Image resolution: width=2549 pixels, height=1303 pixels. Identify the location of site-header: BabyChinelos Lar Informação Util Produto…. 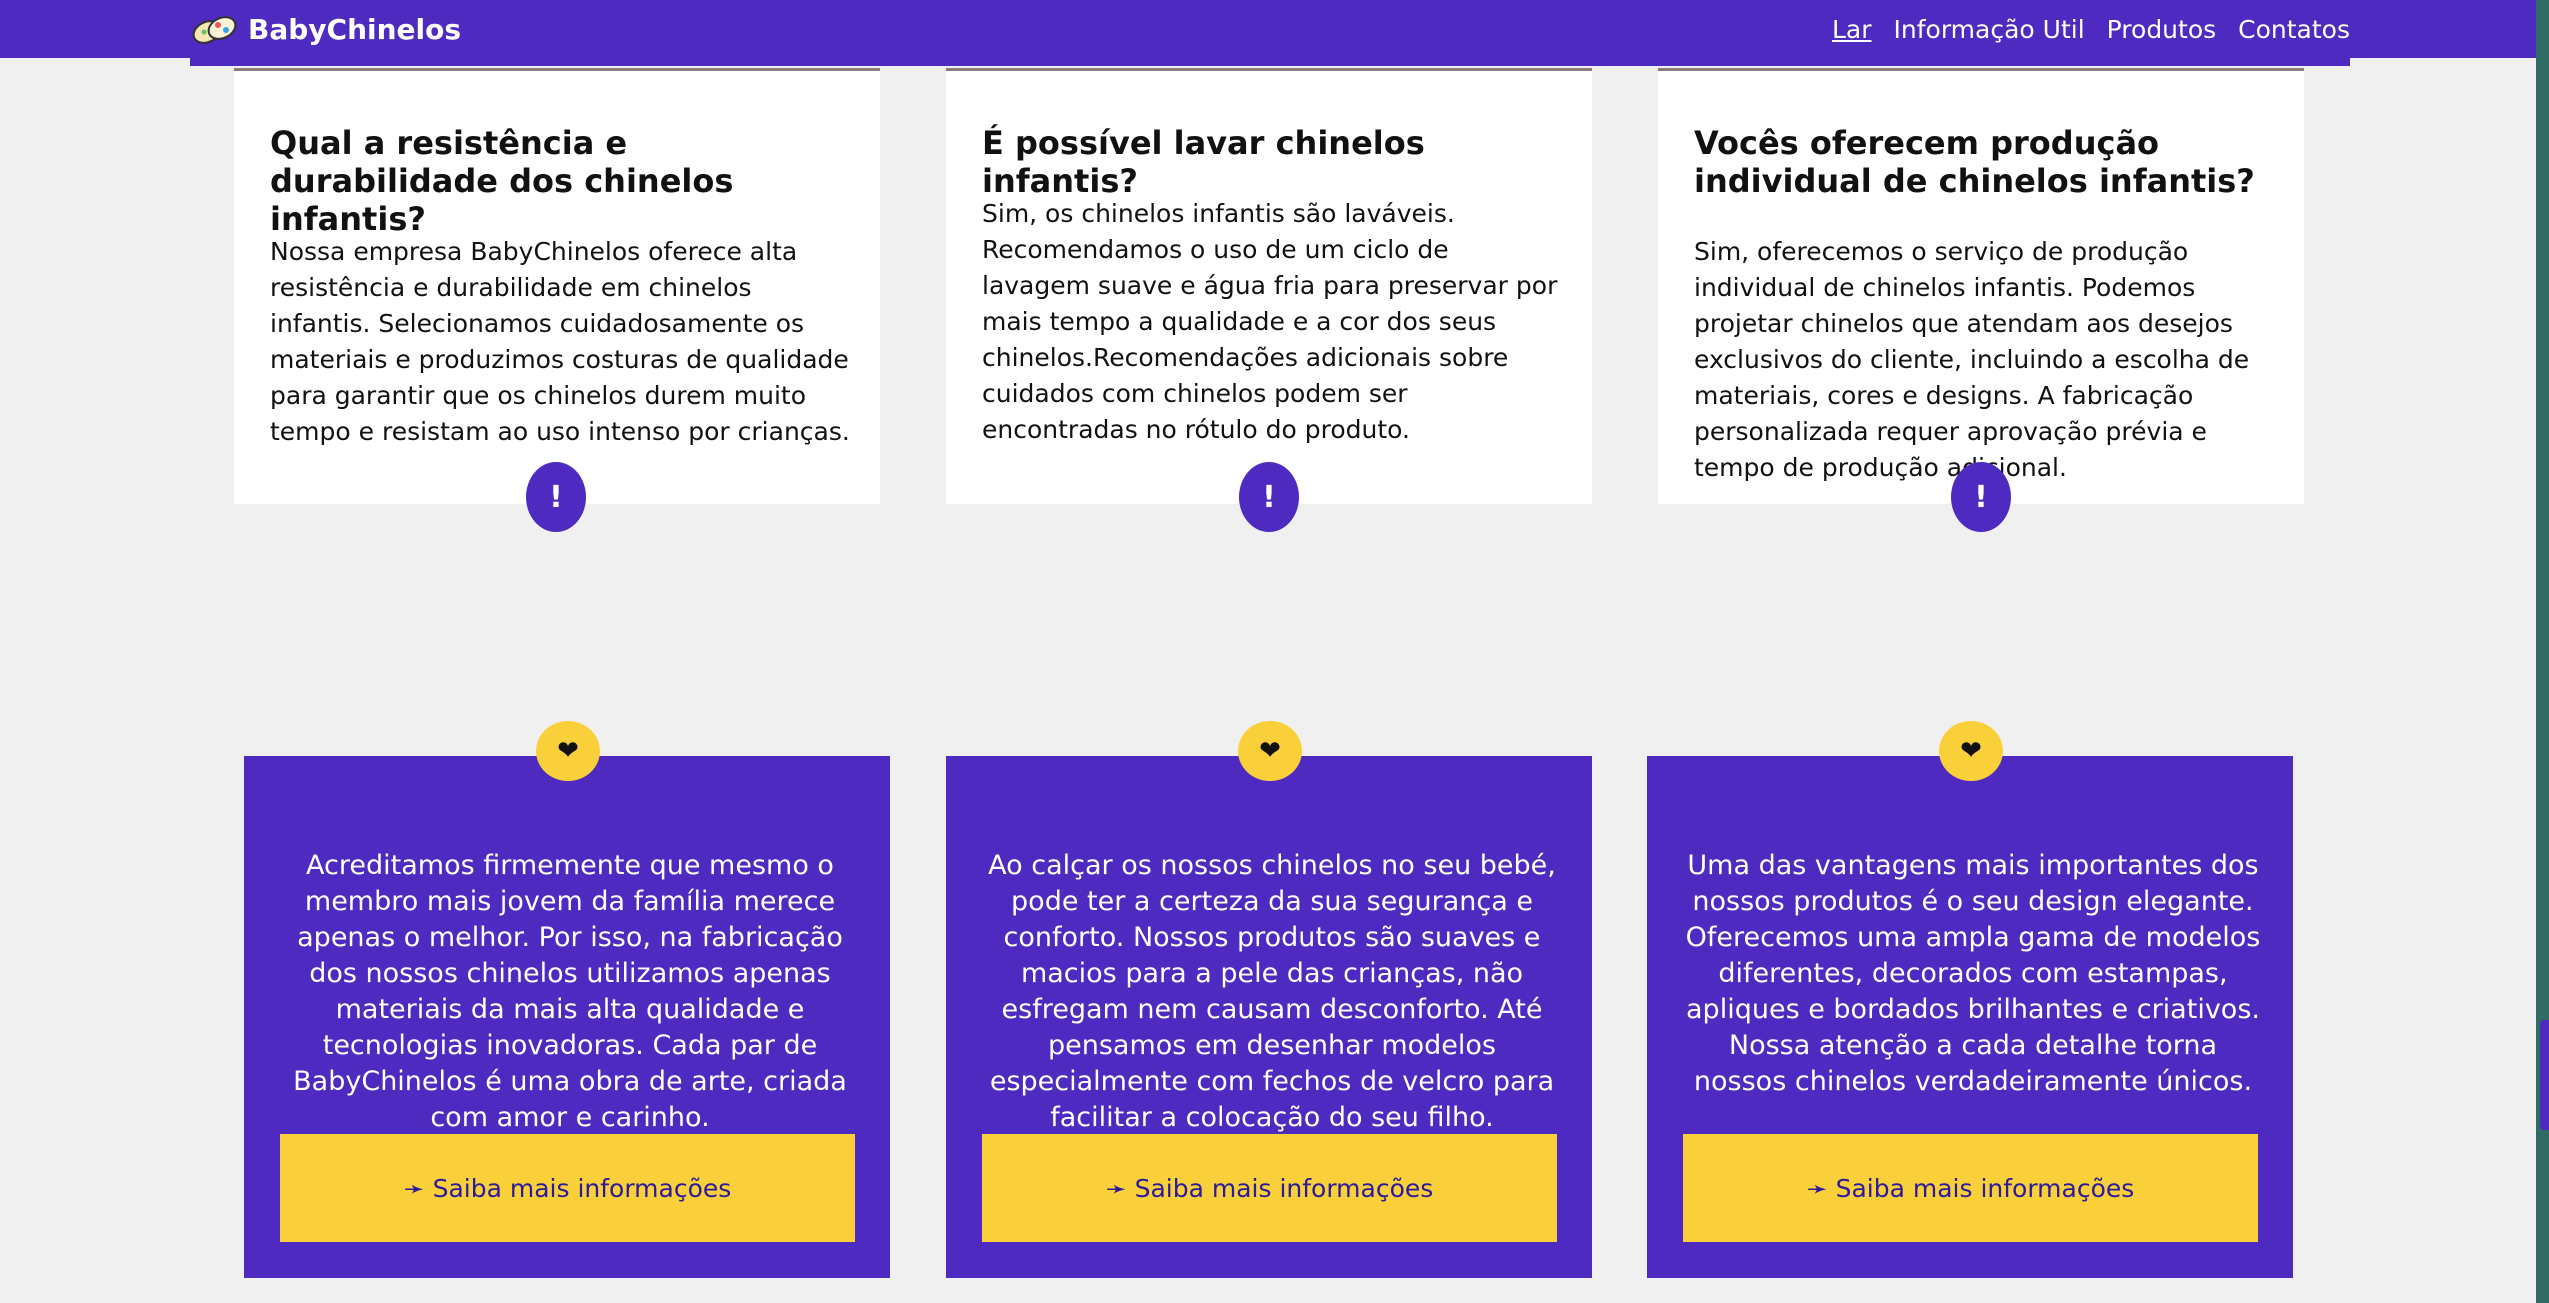
(1268, 33).